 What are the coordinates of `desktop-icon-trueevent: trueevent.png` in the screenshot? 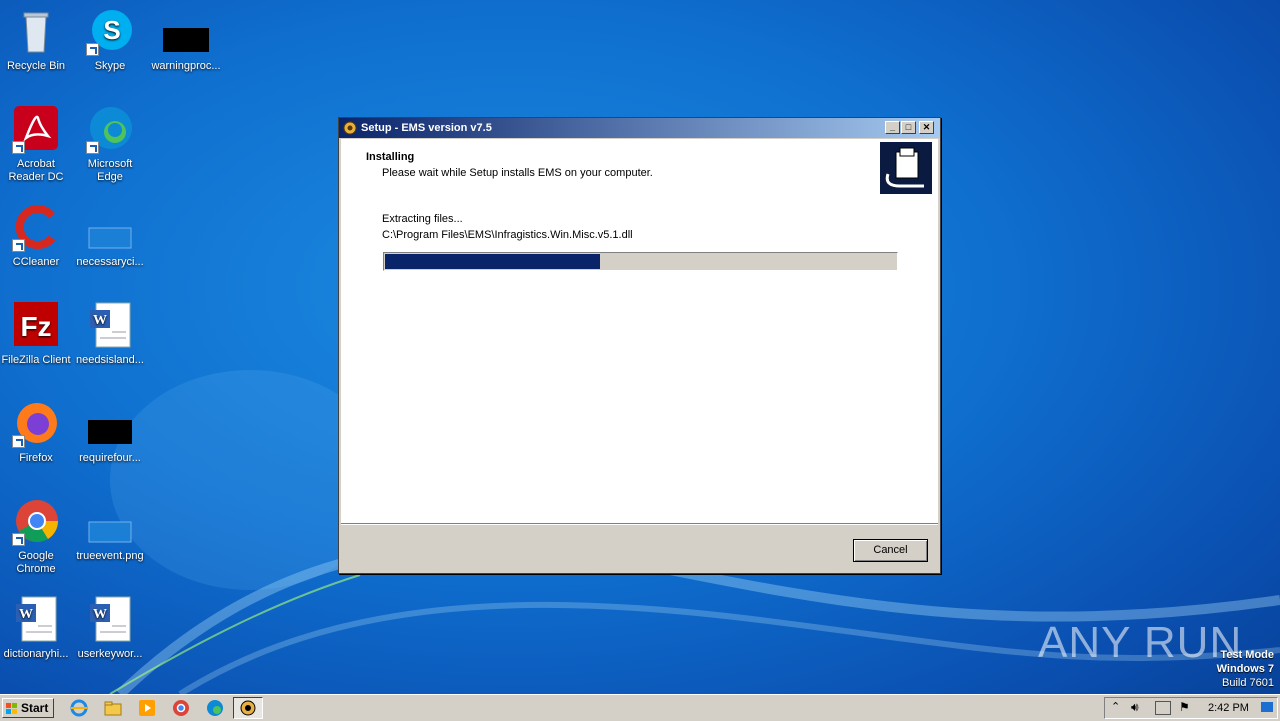 It's located at (110, 530).